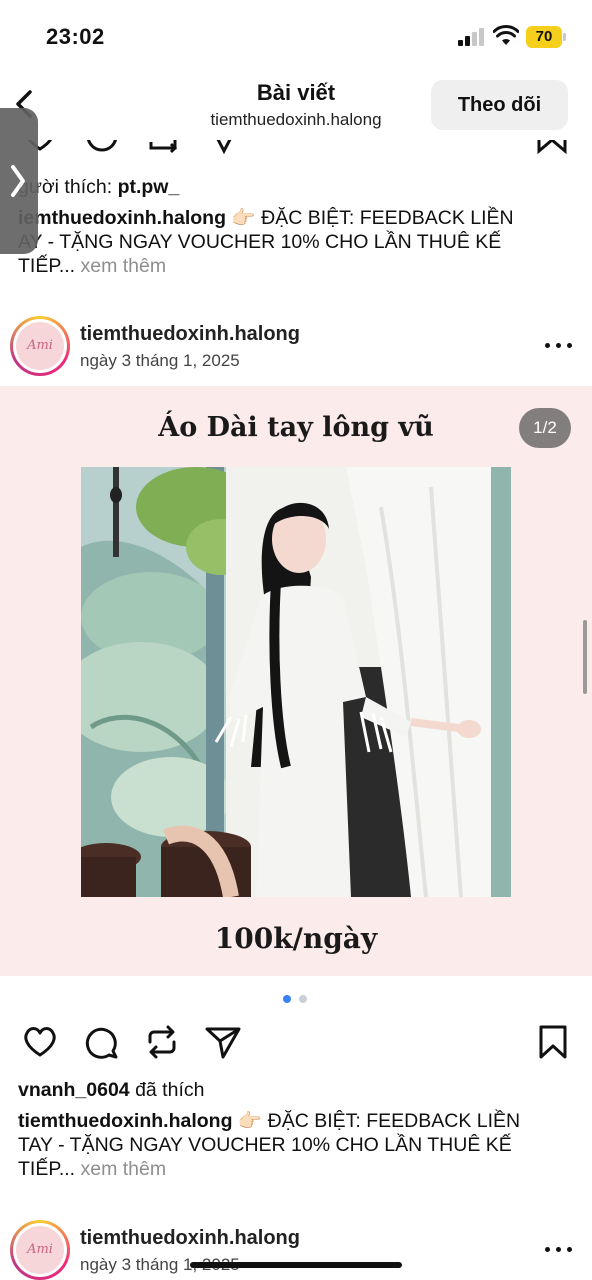  I want to click on caption-username: tiemthuedoxinh.halong, so click(125, 1121).